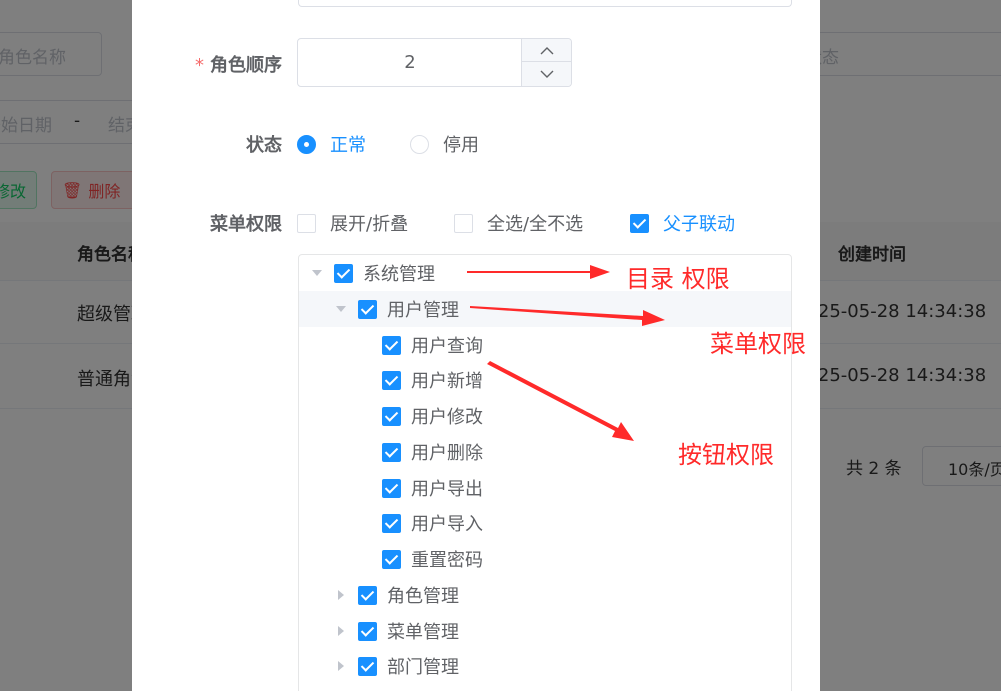 This screenshot has width=1001, height=691. What do you see at coordinates (447, 560) in the screenshot?
I see `tree-node-label: 重置密码` at bounding box center [447, 560].